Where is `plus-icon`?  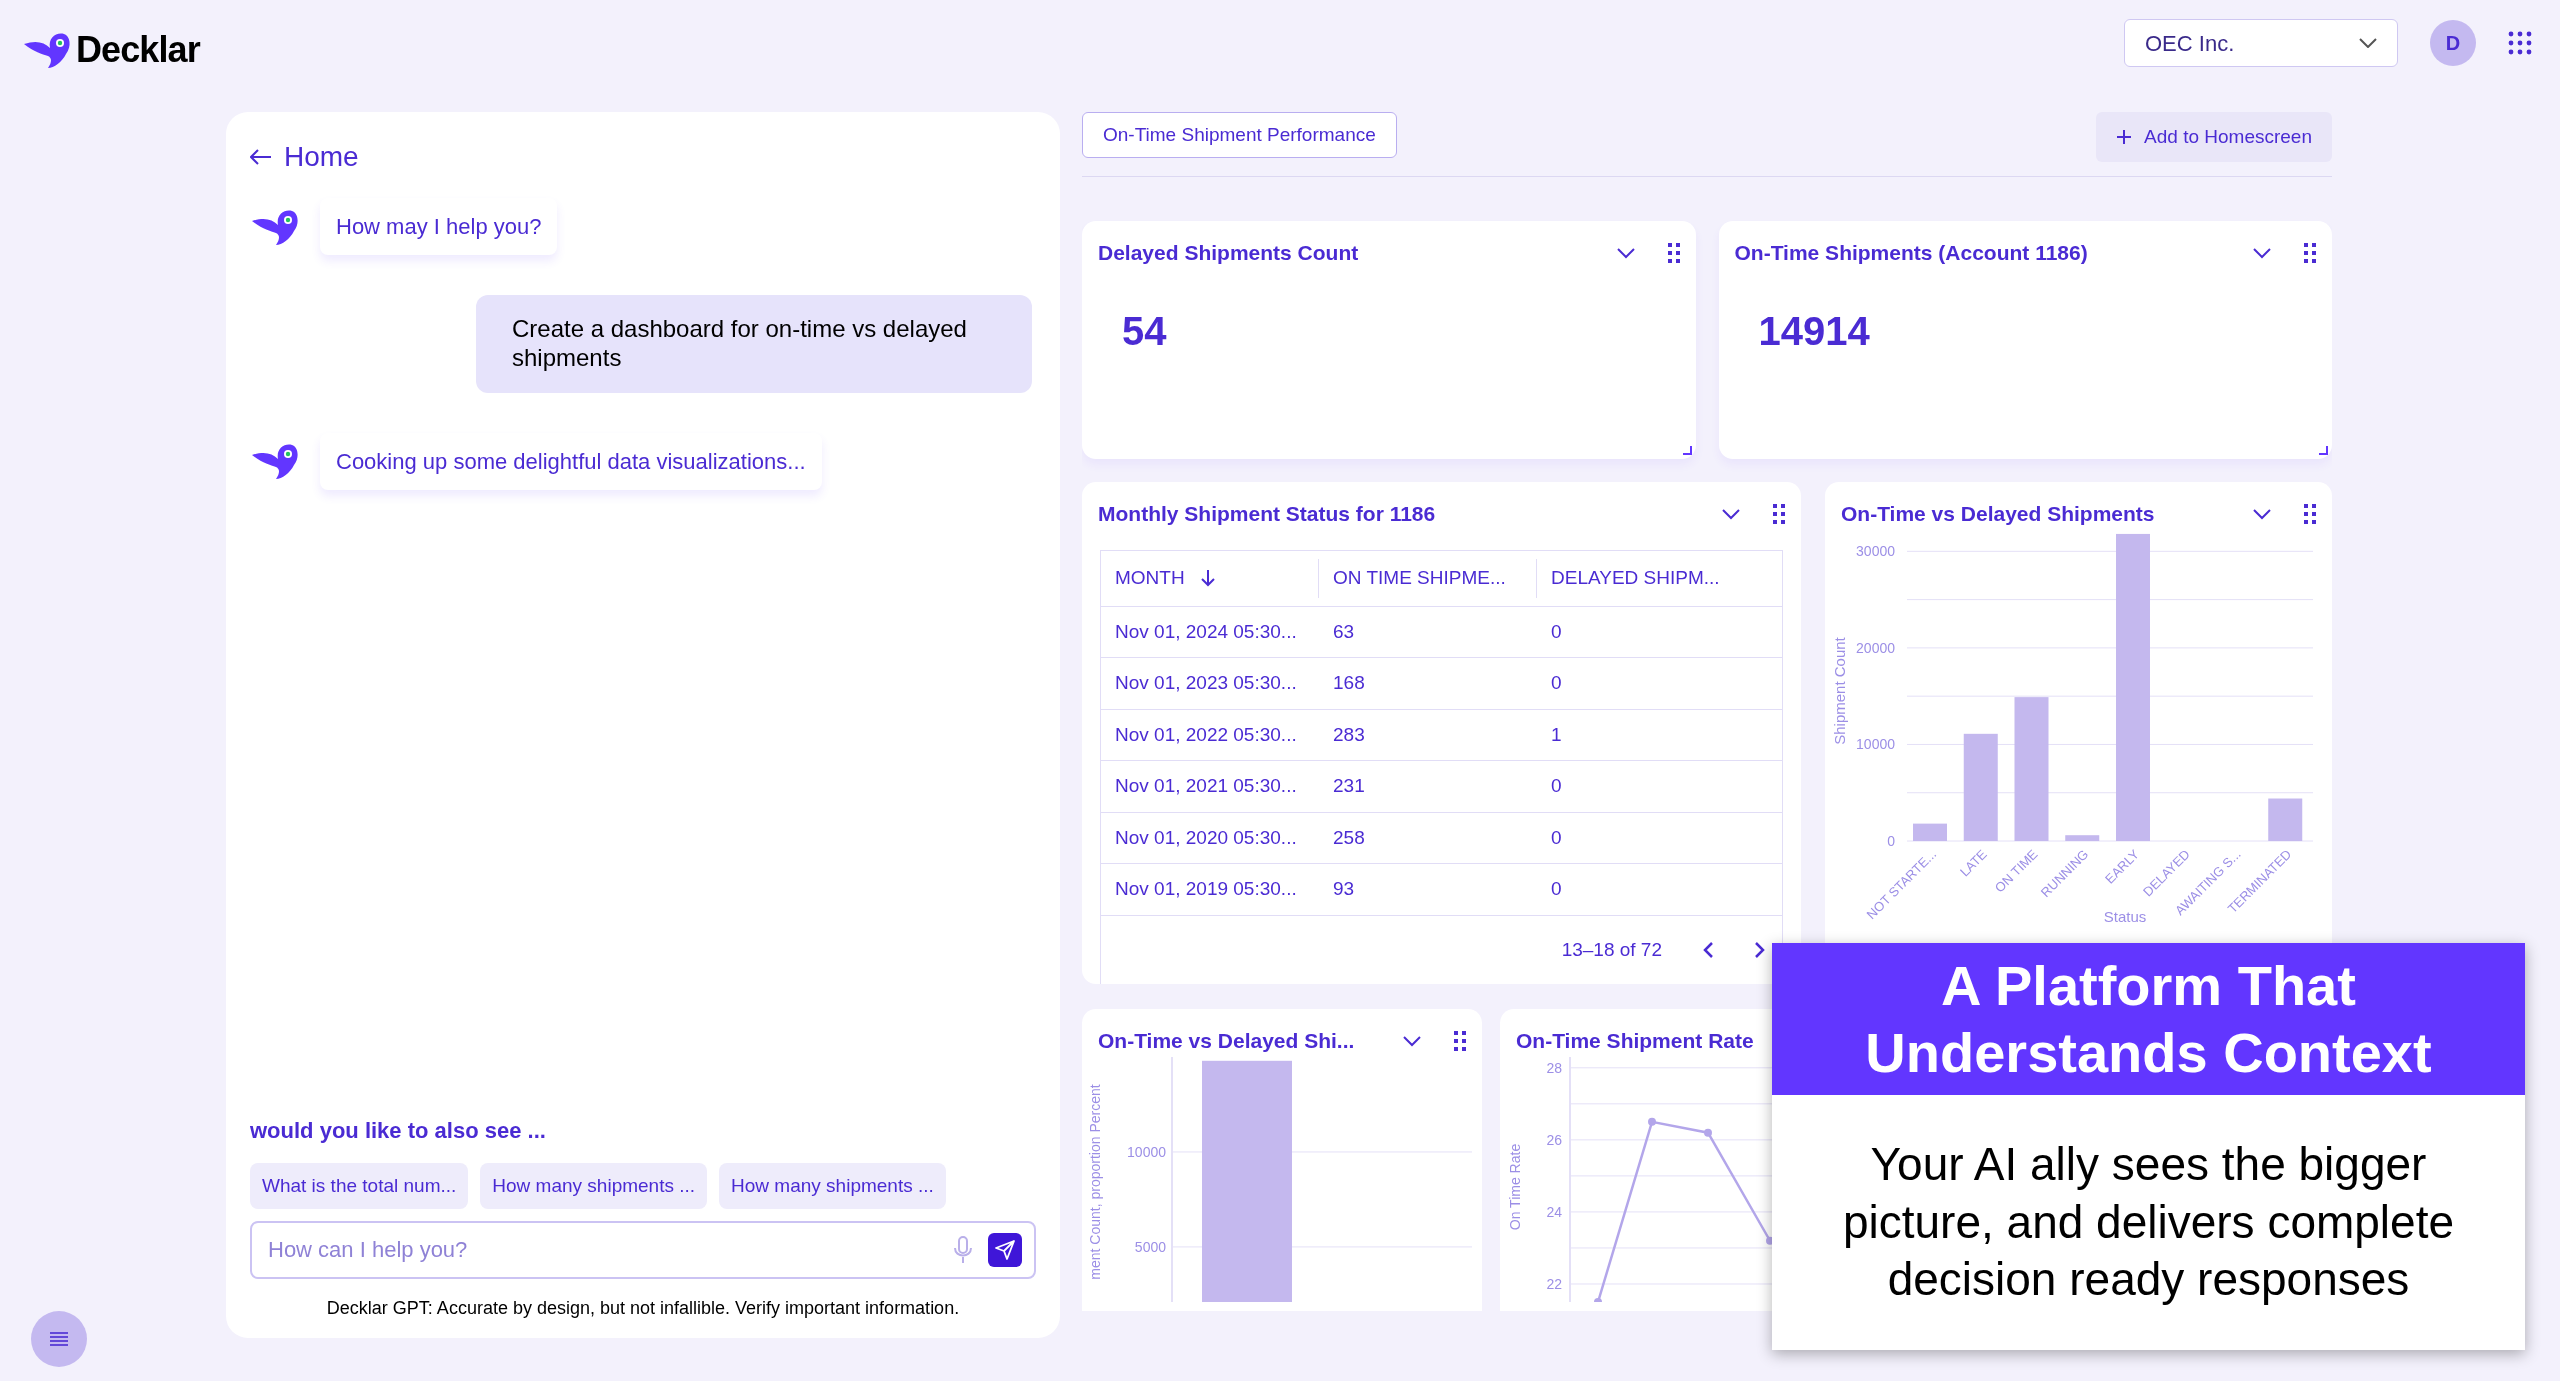
plus-icon is located at coordinates (2124, 137).